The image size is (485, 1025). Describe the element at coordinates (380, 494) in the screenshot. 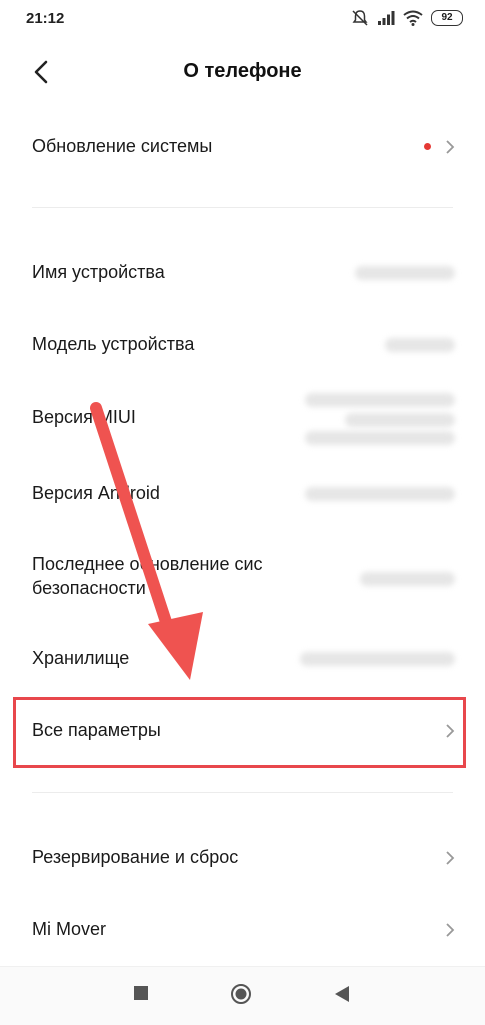

I see `android-version-value-blurred` at that location.